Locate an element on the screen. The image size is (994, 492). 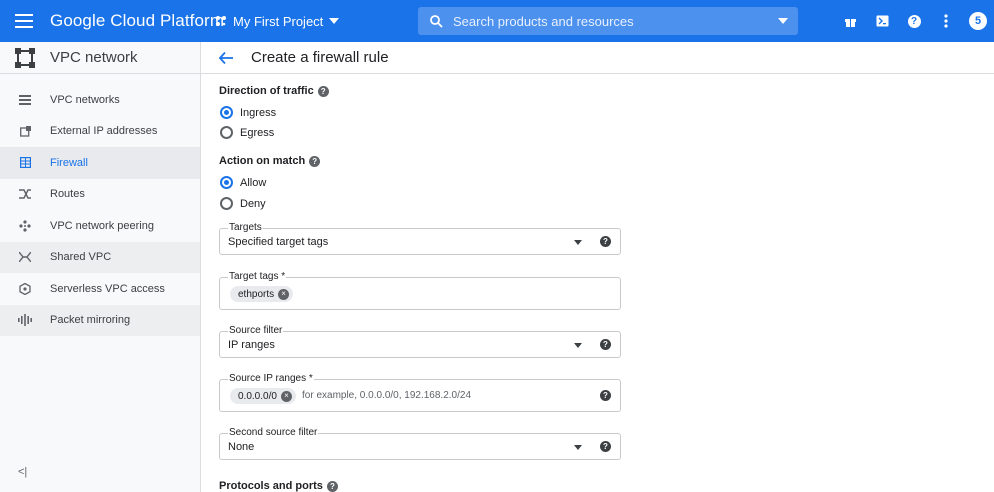
radio-label: Deny is located at coordinates (253, 203).